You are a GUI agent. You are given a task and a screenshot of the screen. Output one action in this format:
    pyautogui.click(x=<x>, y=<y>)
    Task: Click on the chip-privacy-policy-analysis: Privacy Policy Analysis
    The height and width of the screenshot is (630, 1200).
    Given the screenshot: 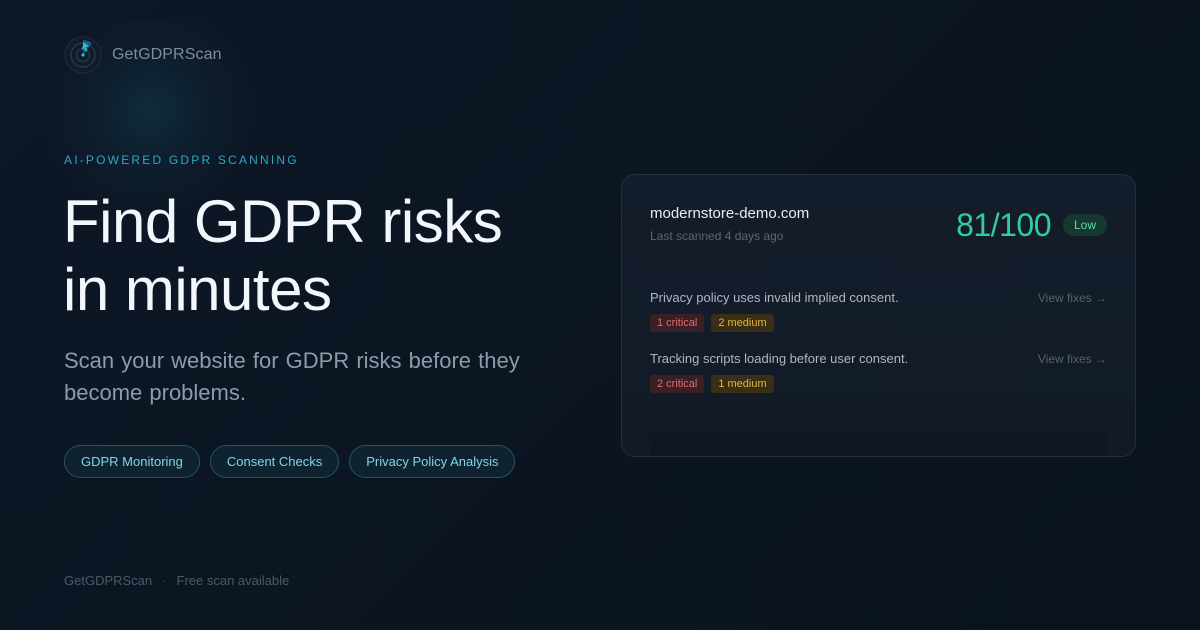 What is the action you would take?
    pyautogui.click(x=432, y=461)
    